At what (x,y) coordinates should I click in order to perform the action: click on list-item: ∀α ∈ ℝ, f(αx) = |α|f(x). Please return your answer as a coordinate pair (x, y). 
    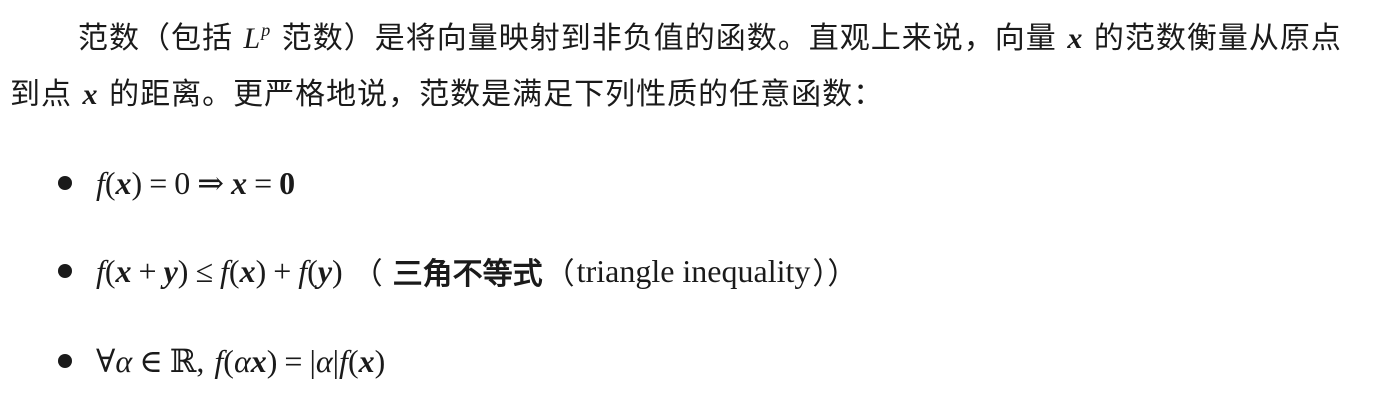
    Looking at the image, I should click on (221, 361).